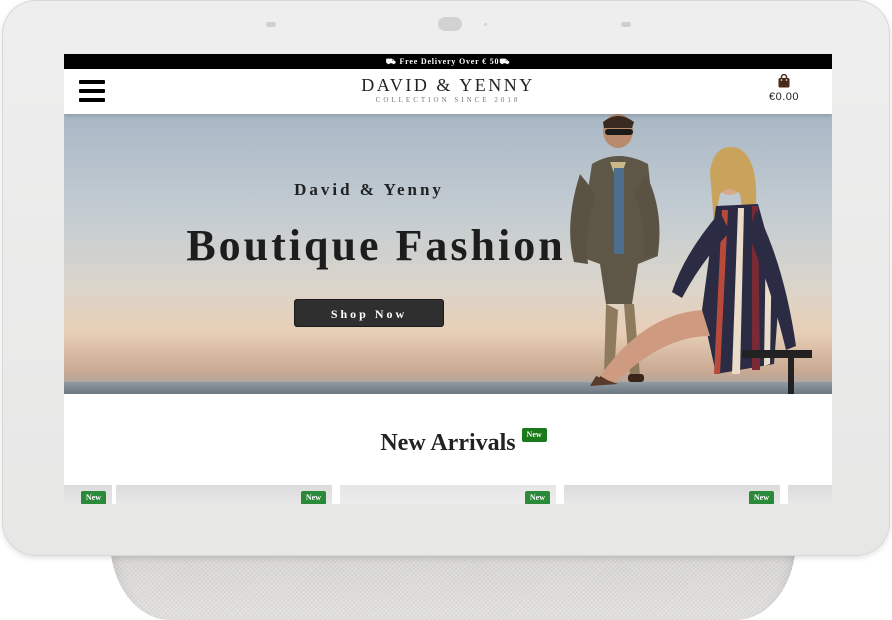  Describe the element at coordinates (369, 313) in the screenshot. I see `shop-now-button: Shop Now` at that location.